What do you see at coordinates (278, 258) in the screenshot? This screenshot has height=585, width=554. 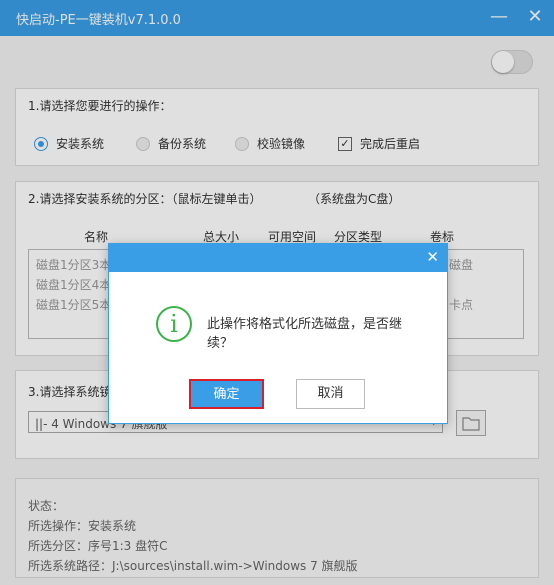 I see `dialog-header: ✕` at bounding box center [278, 258].